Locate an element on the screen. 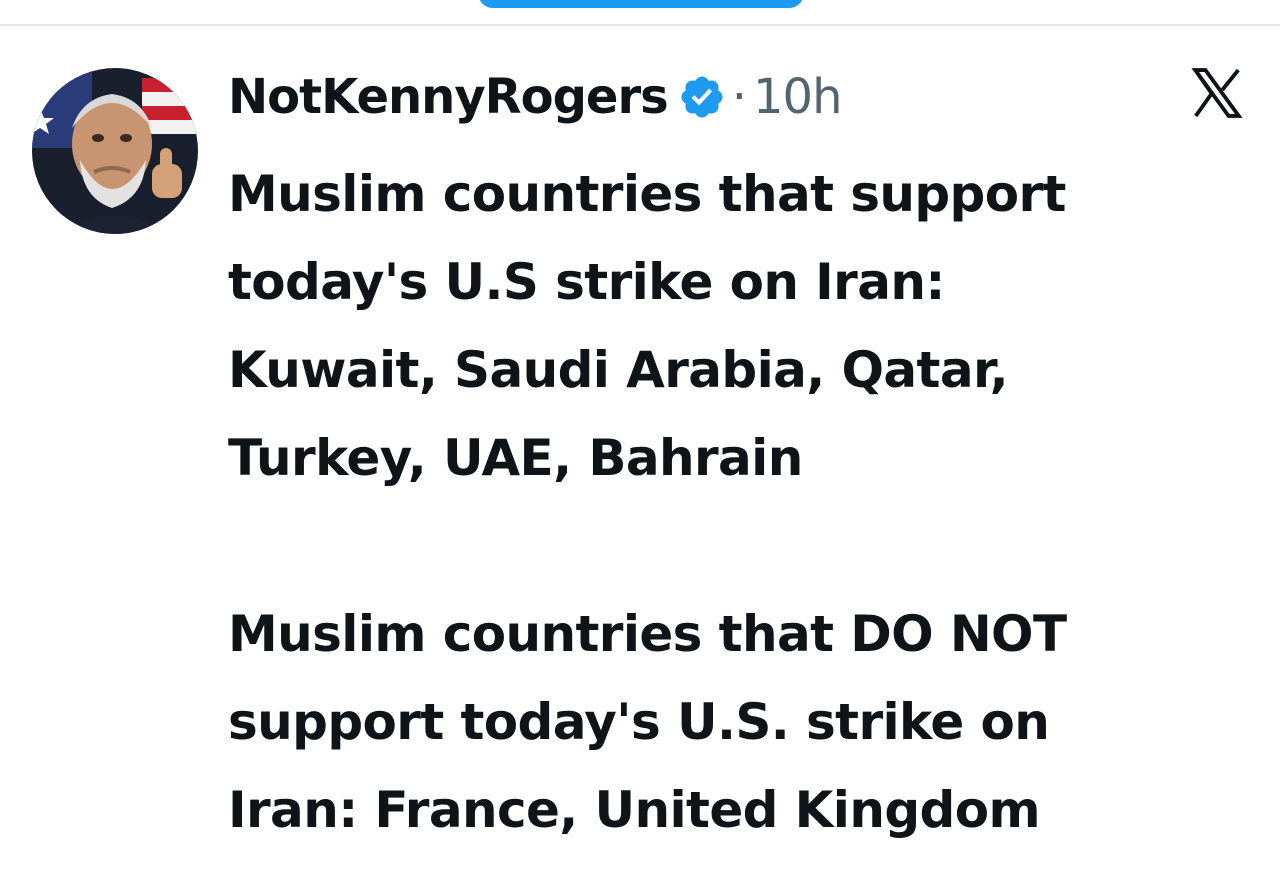 This screenshot has width=1280, height=885. timestamp: 10h is located at coordinates (797, 97).